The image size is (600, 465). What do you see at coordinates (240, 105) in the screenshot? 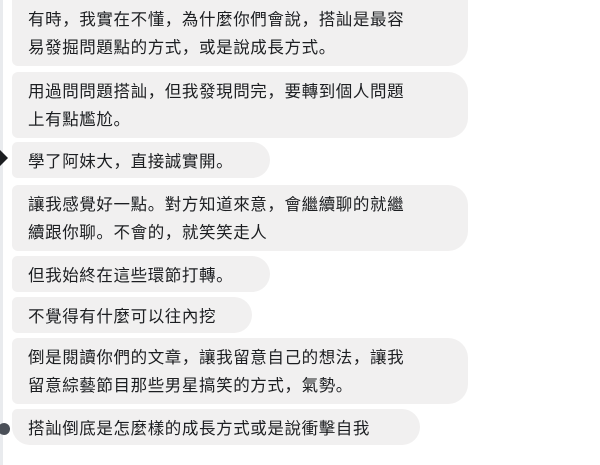
I see `message-bubble: 用過問問題搭訕，但我發現問完，要轉到個人問題 上有點尷尬。` at bounding box center [240, 105].